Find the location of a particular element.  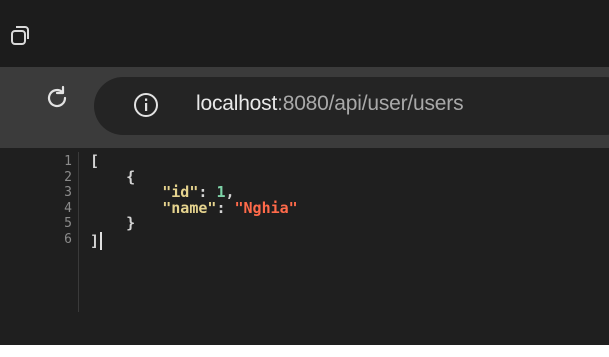

tab-actions-icon is located at coordinates (21, 35).